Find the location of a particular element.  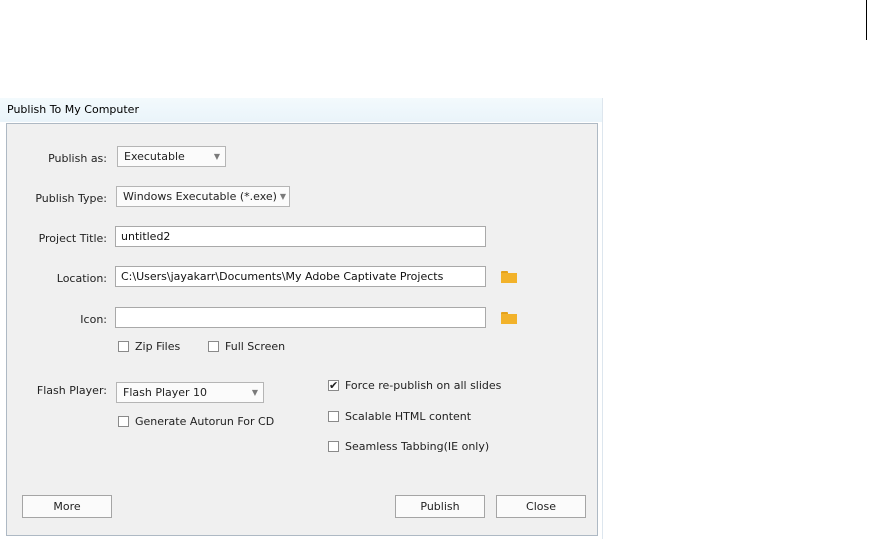

publish-as-dropdown: Executable ▼ is located at coordinates (171, 156).